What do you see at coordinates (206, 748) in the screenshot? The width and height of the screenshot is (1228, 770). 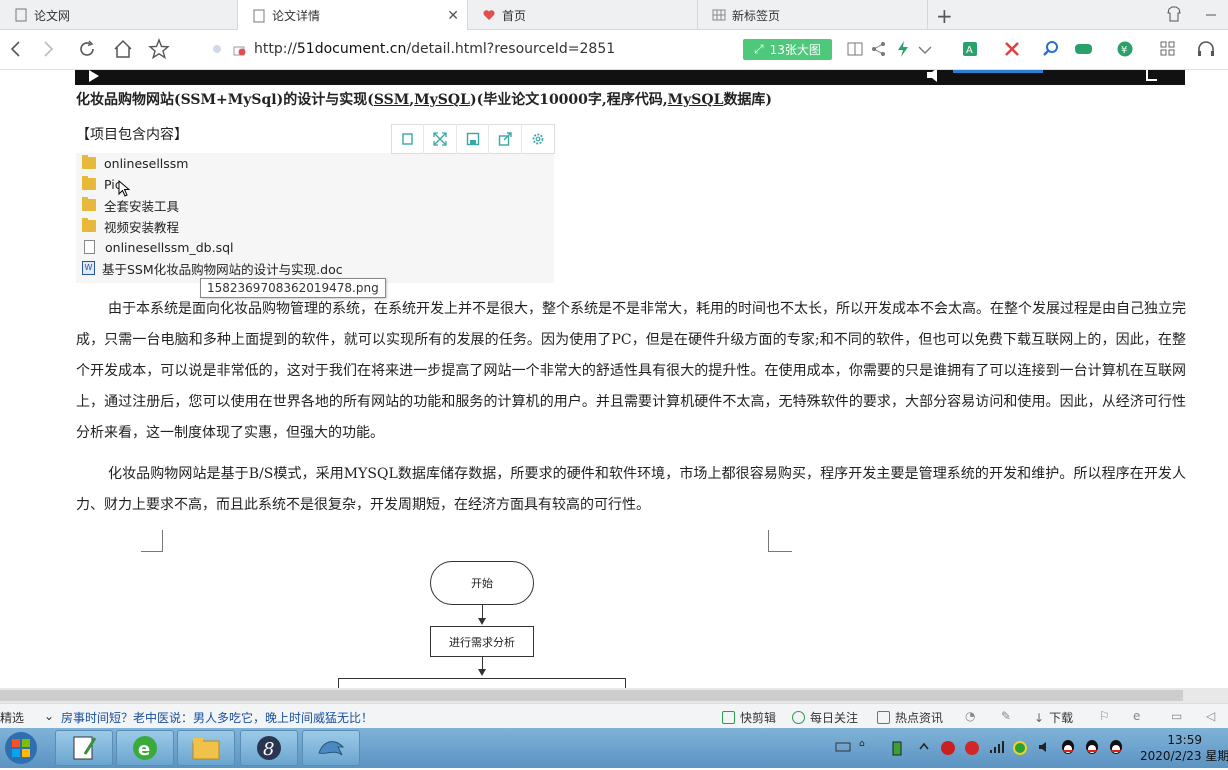 I see `taskbar-app-explorer` at bounding box center [206, 748].